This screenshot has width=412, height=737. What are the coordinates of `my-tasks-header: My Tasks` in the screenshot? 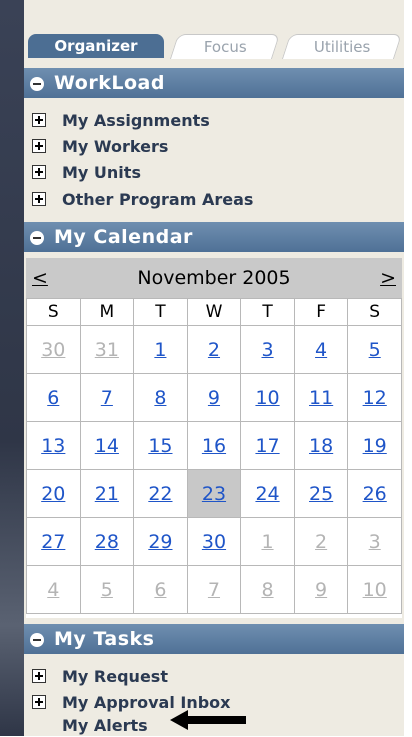 It's located at (214, 639).